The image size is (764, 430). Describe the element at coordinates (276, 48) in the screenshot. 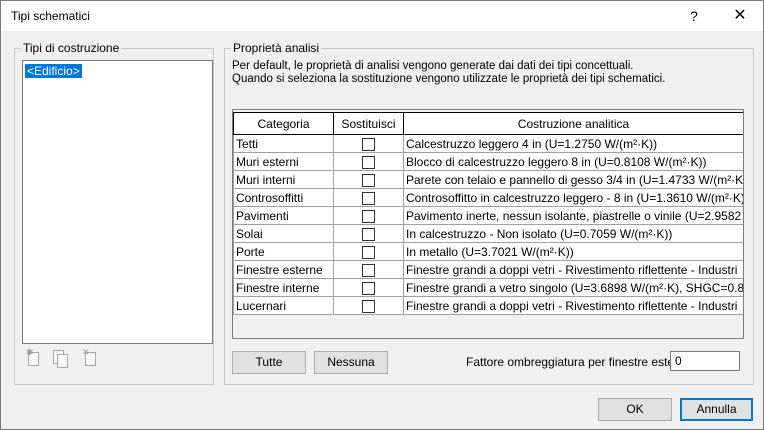

I see `analysis-properties-label: Proprietà analisi` at that location.